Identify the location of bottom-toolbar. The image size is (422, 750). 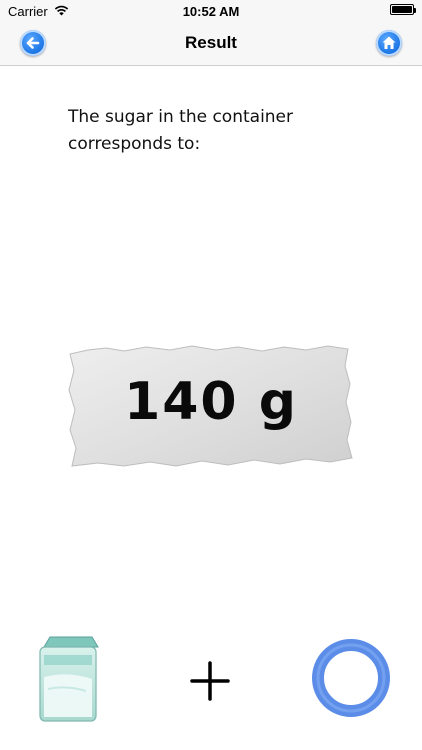
(211, 677).